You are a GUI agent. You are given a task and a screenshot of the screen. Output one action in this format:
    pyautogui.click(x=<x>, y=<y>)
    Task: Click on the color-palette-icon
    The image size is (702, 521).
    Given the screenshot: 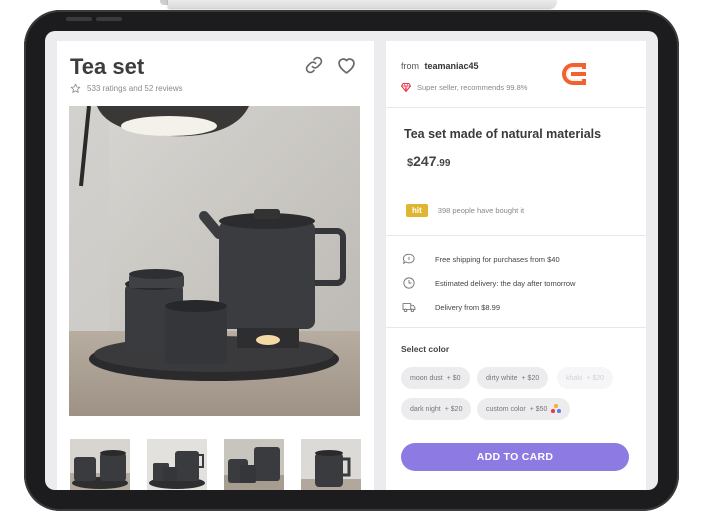 What is the action you would take?
    pyautogui.click(x=556, y=409)
    